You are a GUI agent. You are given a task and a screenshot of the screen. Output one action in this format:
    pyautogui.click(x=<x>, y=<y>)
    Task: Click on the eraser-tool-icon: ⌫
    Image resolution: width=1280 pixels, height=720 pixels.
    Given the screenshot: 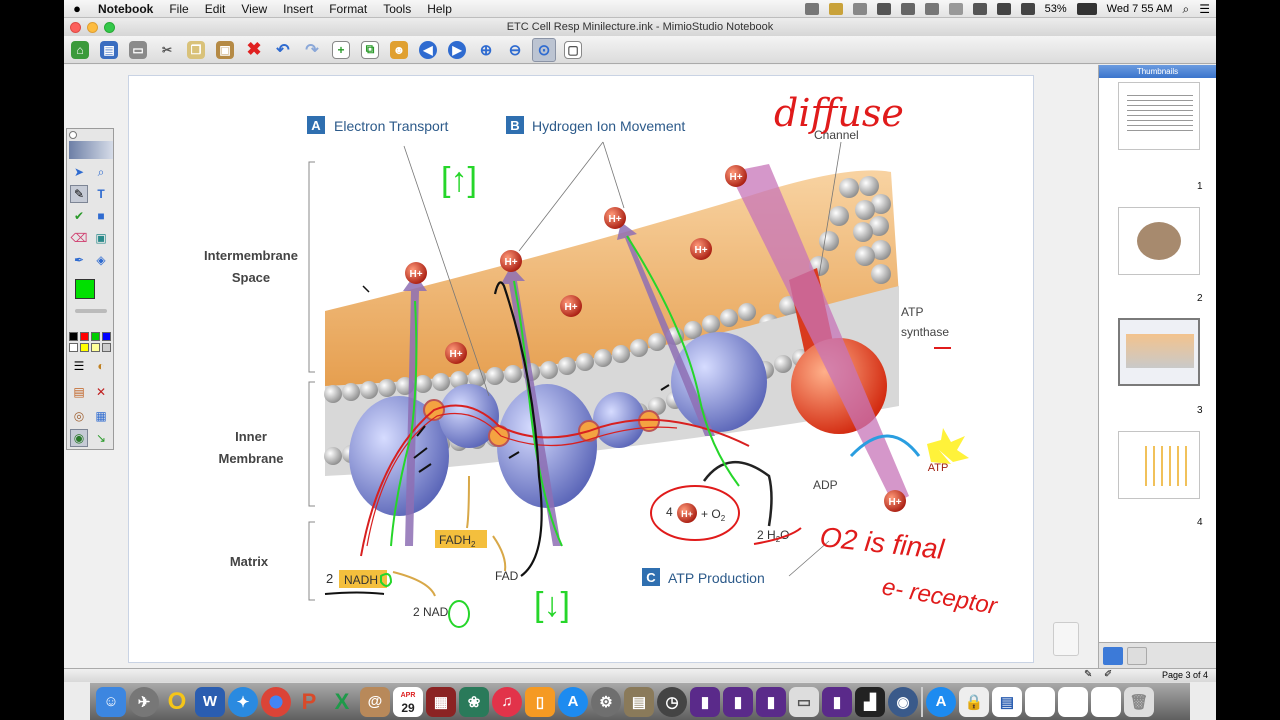 What is the action you would take?
    pyautogui.click(x=79, y=238)
    